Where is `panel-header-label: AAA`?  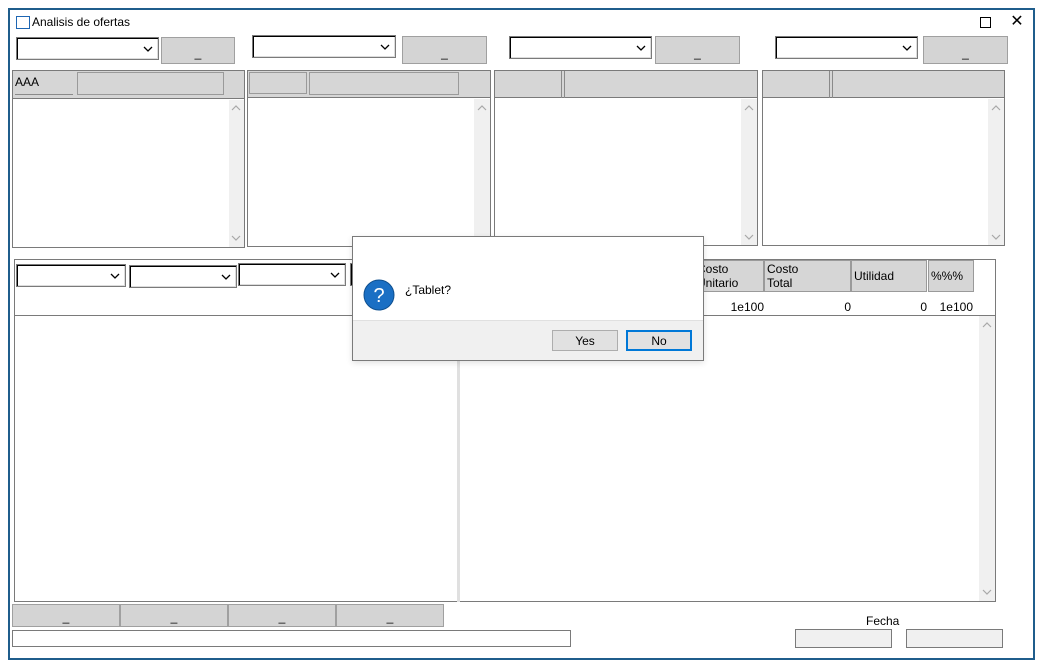
panel-header-label: AAA is located at coordinates (44, 85).